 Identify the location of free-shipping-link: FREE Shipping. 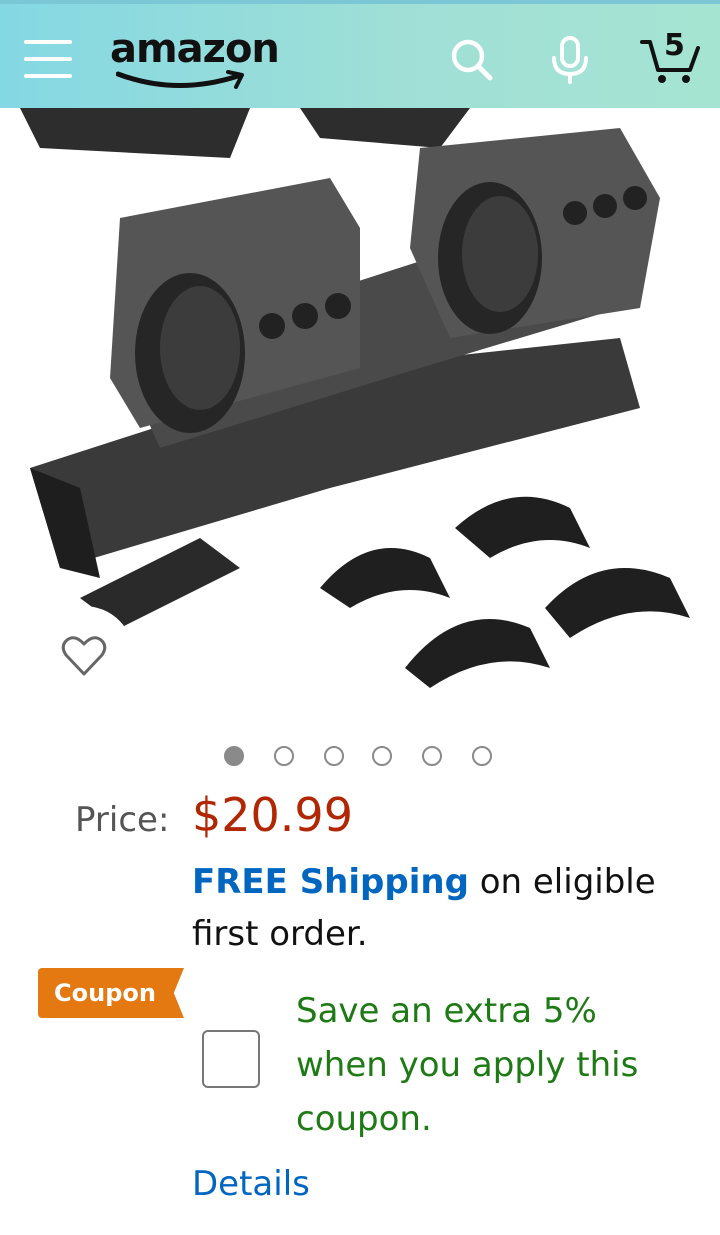
(330, 882).